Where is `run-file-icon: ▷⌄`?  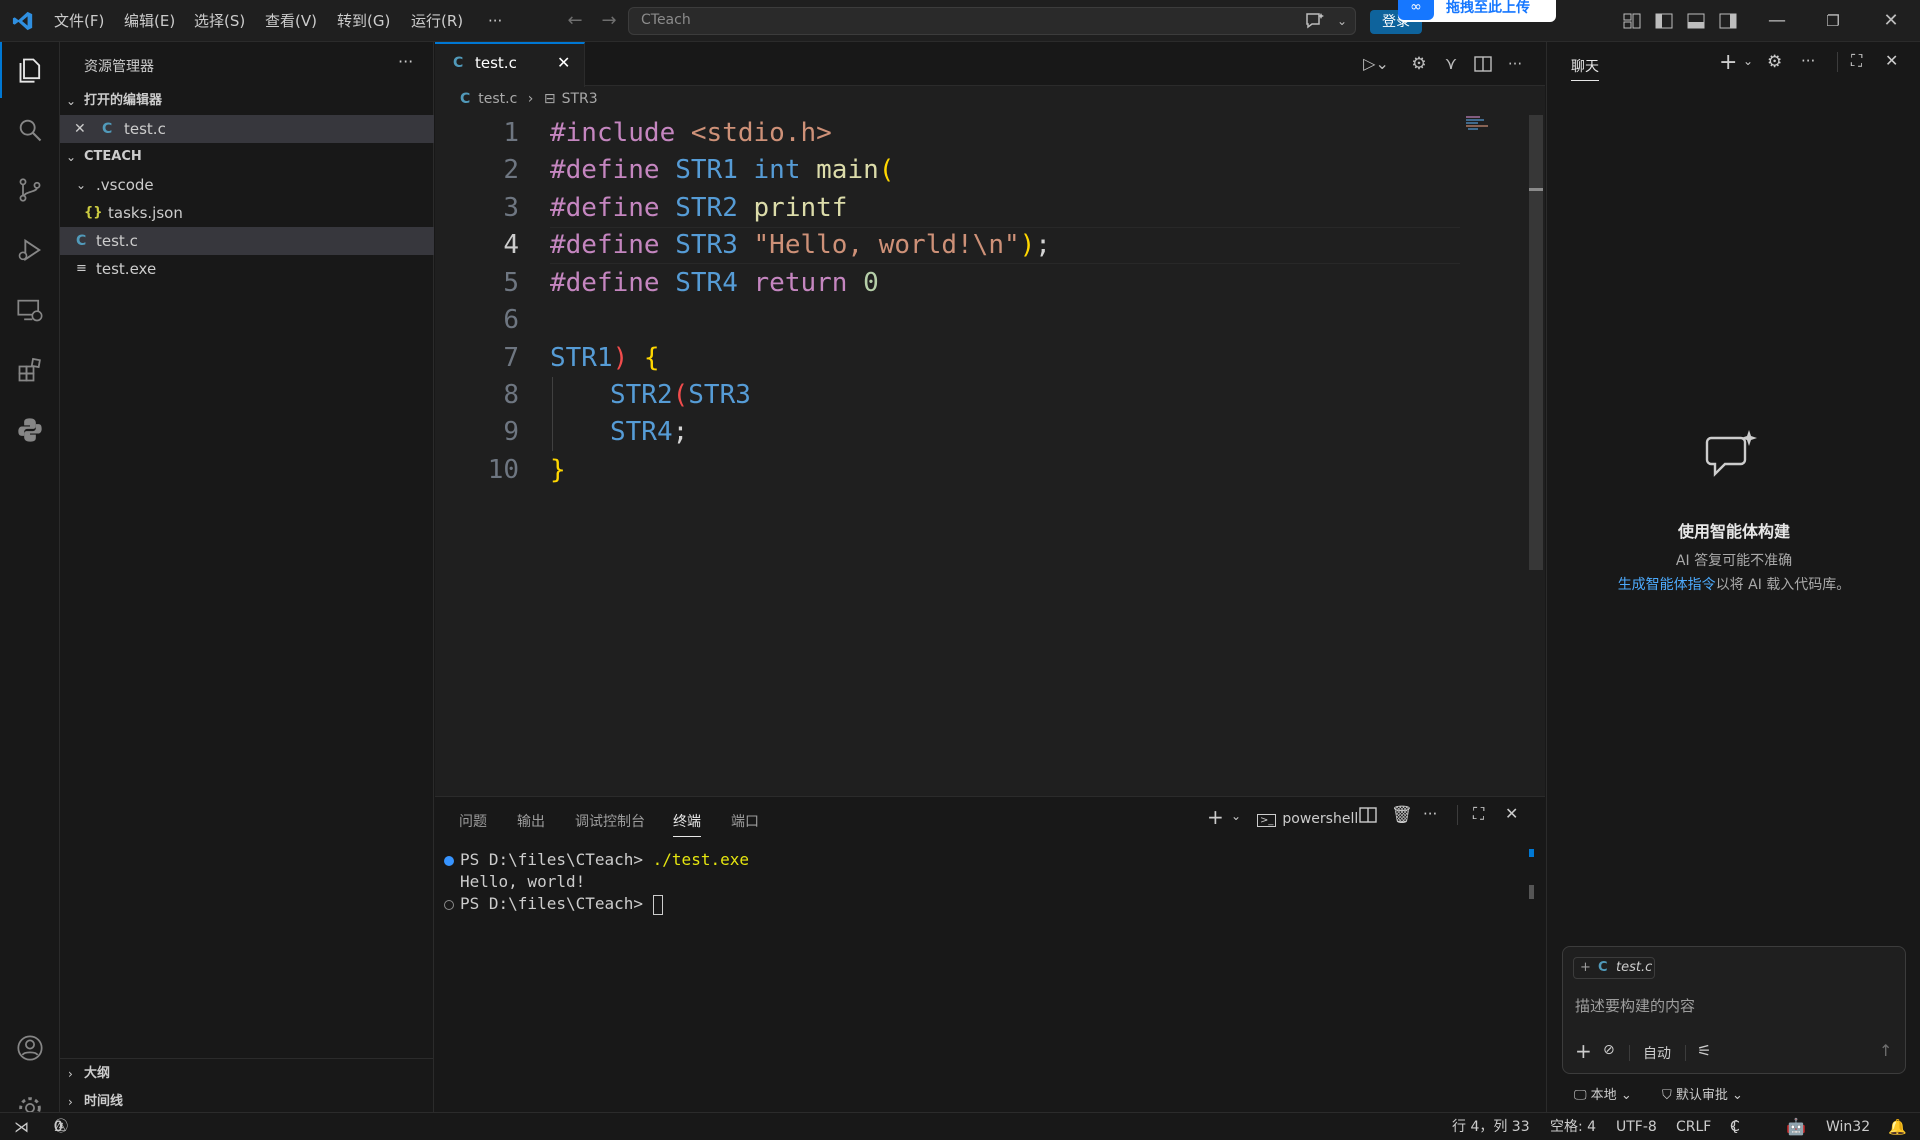 run-file-icon: ▷⌄ is located at coordinates (1376, 64).